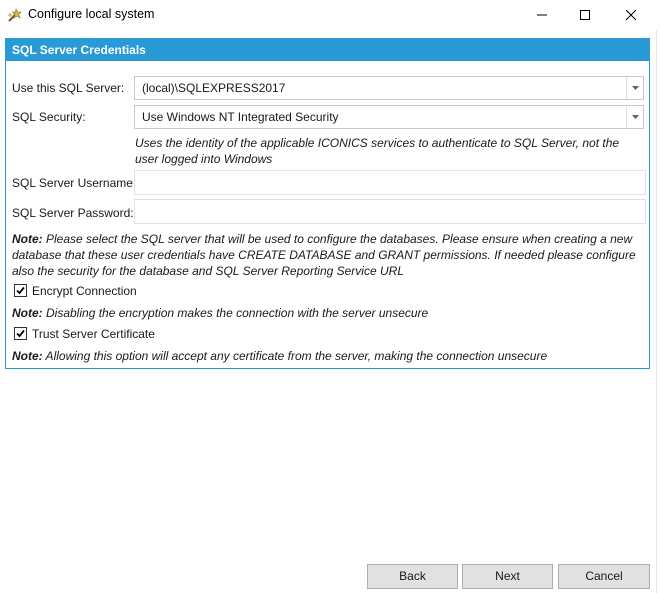 Image resolution: width=660 pixels, height=593 pixels. What do you see at coordinates (390, 182) in the screenshot?
I see `username-field` at bounding box center [390, 182].